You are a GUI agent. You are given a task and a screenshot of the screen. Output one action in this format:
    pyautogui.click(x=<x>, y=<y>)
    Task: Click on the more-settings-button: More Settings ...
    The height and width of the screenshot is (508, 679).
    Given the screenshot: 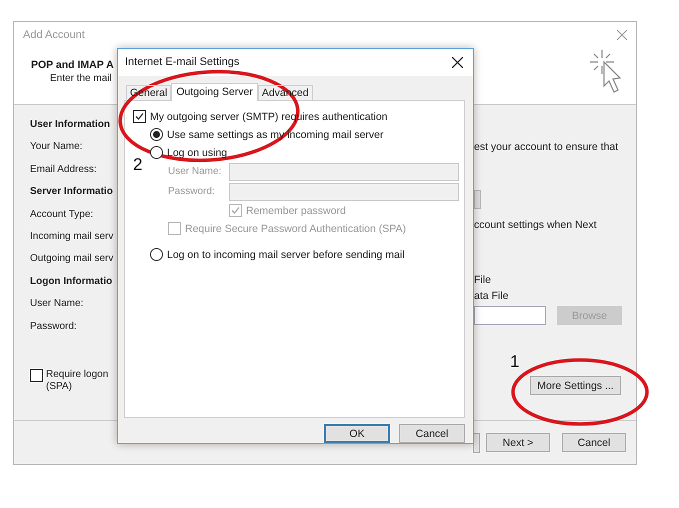 What is the action you would take?
    pyautogui.click(x=575, y=385)
    